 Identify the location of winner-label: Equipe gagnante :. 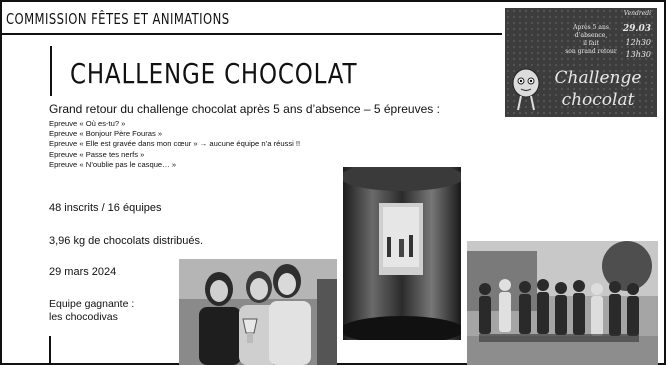
(92, 304).